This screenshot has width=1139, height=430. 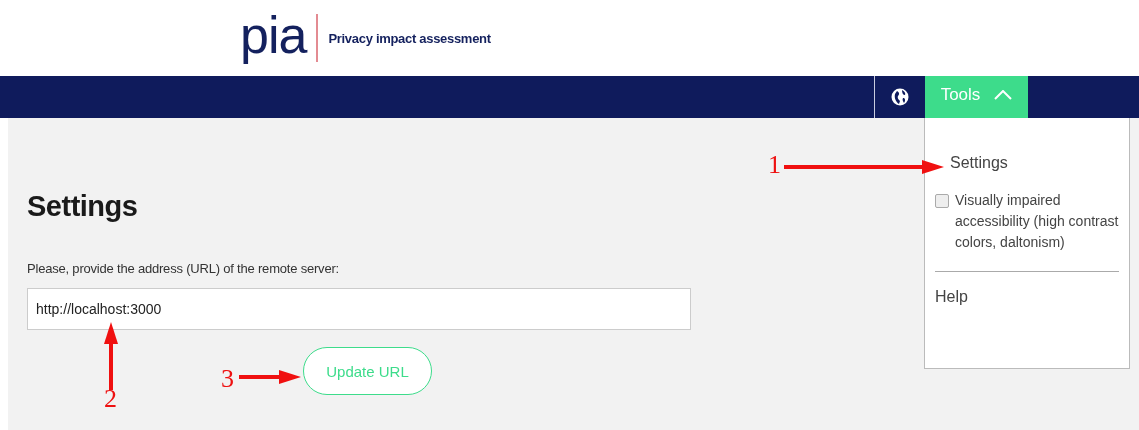 I want to click on annotation-number: 2, so click(x=110, y=399).